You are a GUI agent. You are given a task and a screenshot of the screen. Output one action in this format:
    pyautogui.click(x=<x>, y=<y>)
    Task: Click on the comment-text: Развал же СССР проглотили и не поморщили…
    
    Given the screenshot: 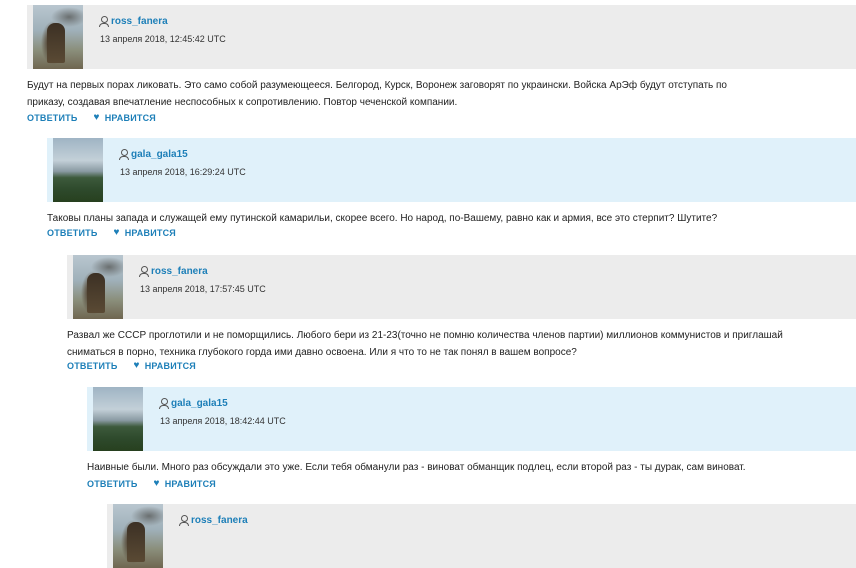 What is the action you would take?
    pyautogui.click(x=425, y=344)
    